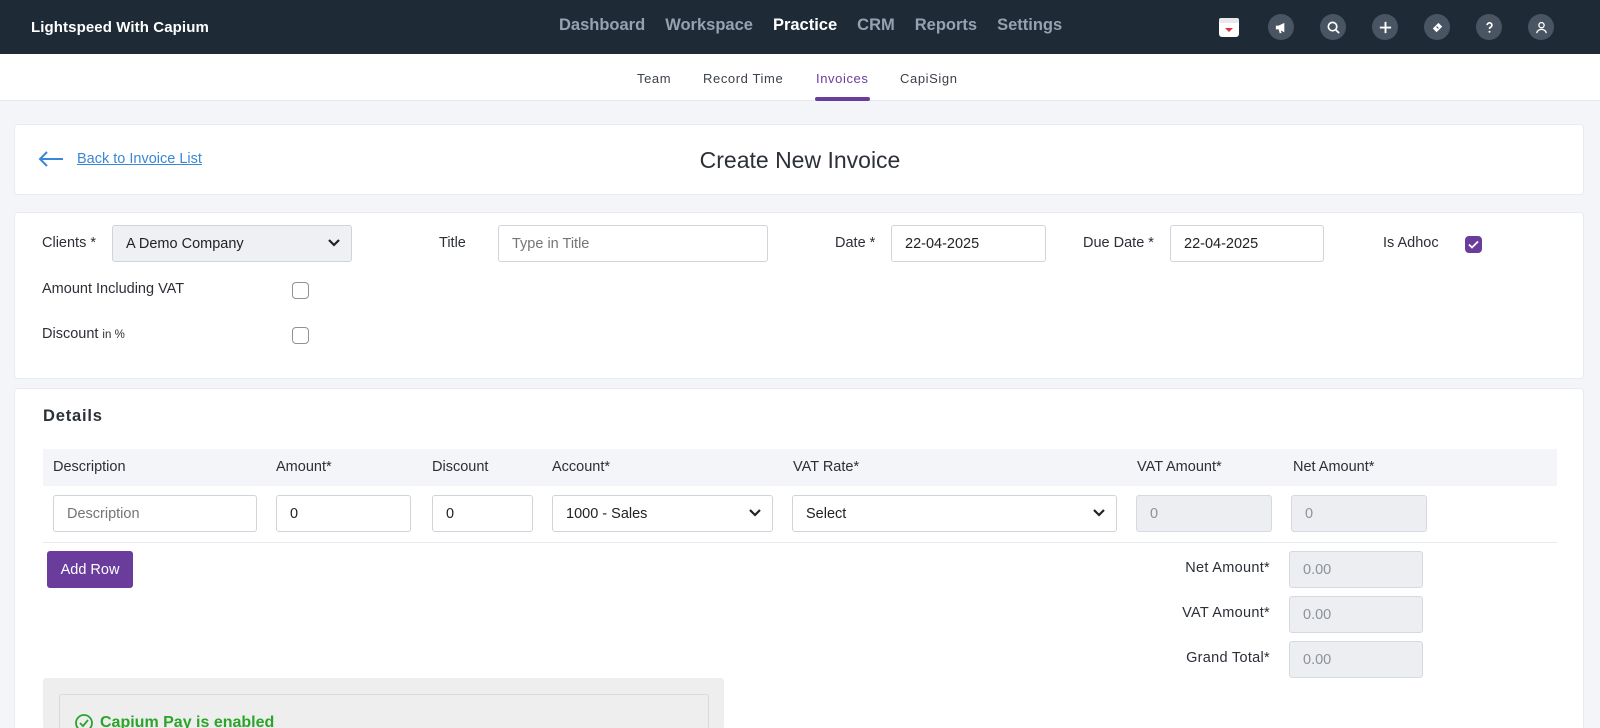 This screenshot has height=728, width=1600. Describe the element at coordinates (482, 513) in the screenshot. I see `discount-input: 0` at that location.